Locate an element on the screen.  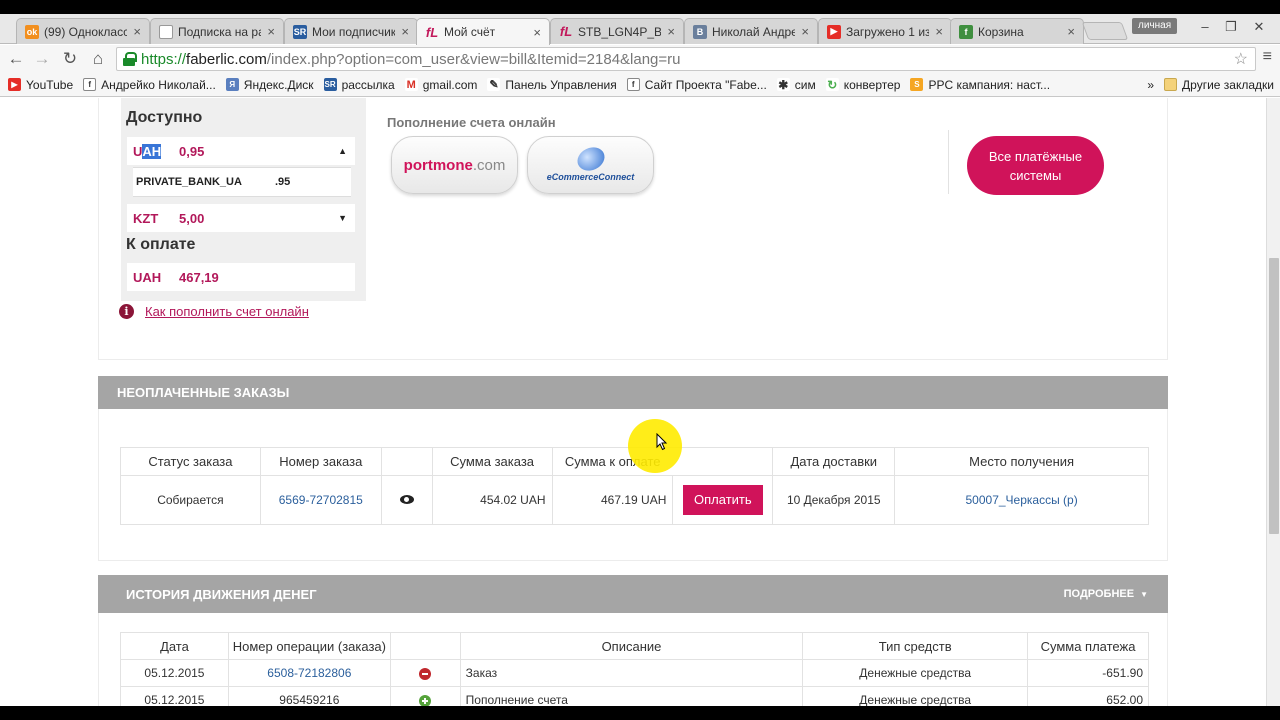
reload-icon: ↻ is located at coordinates (70, 59).